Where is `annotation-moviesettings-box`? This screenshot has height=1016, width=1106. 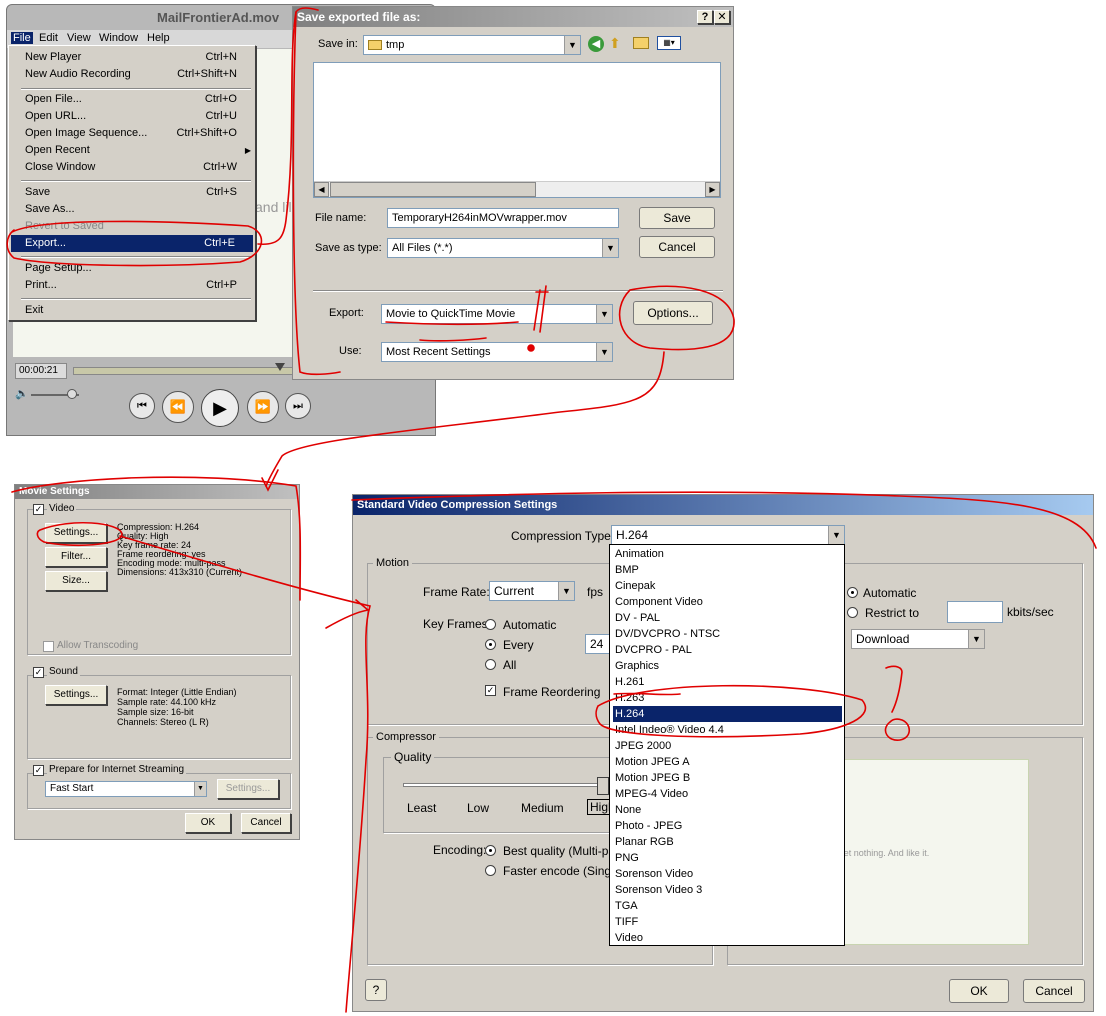
annotation-moviesettings-box is located at coordinates (156, 538).